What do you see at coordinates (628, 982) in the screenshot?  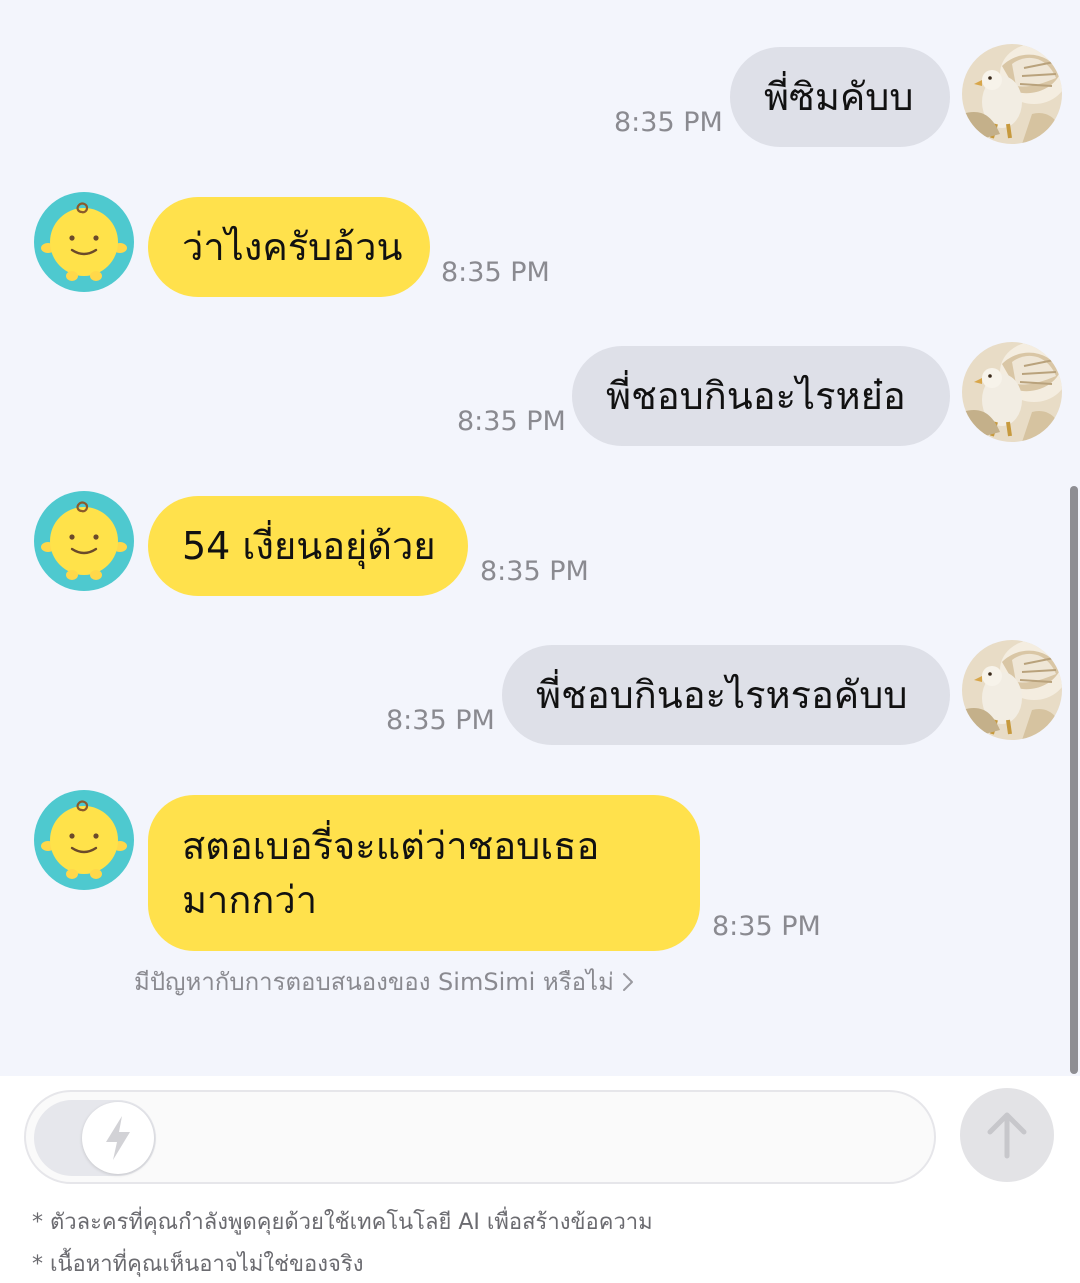 I see `chevron-right-icon` at bounding box center [628, 982].